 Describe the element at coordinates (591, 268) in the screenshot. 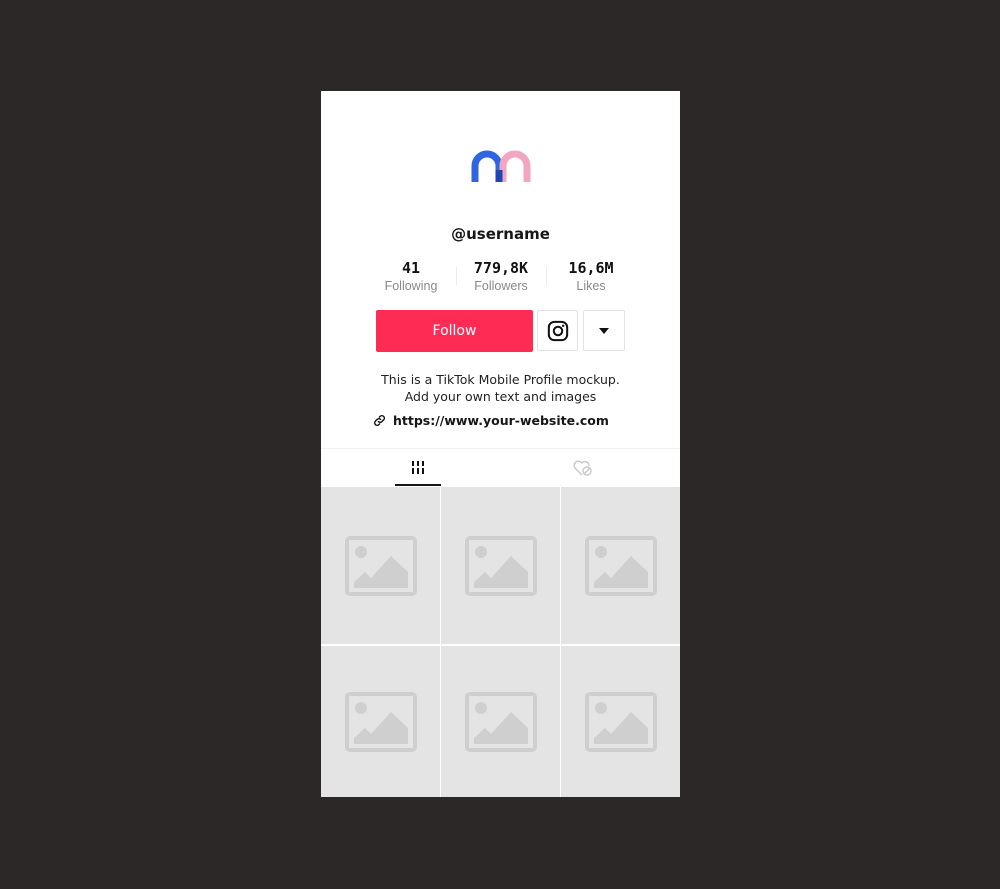

I see `stat-value: 16,6M` at that location.